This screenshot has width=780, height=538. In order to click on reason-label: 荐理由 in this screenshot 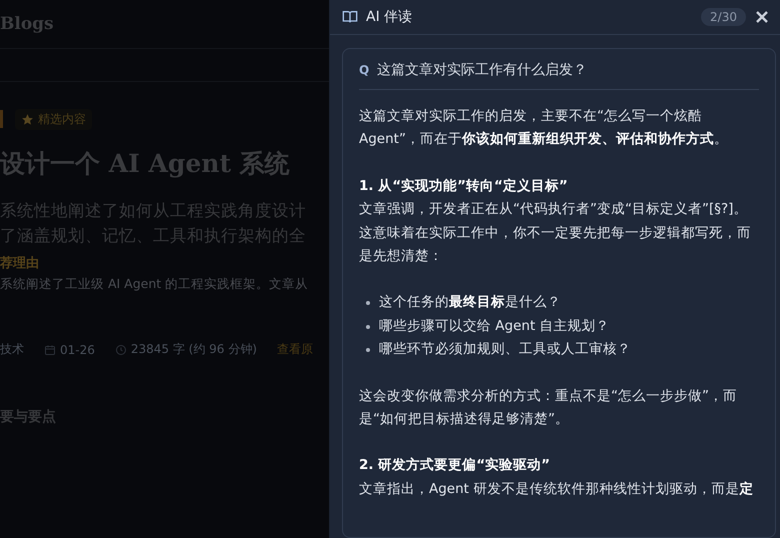, I will do `click(20, 263)`.